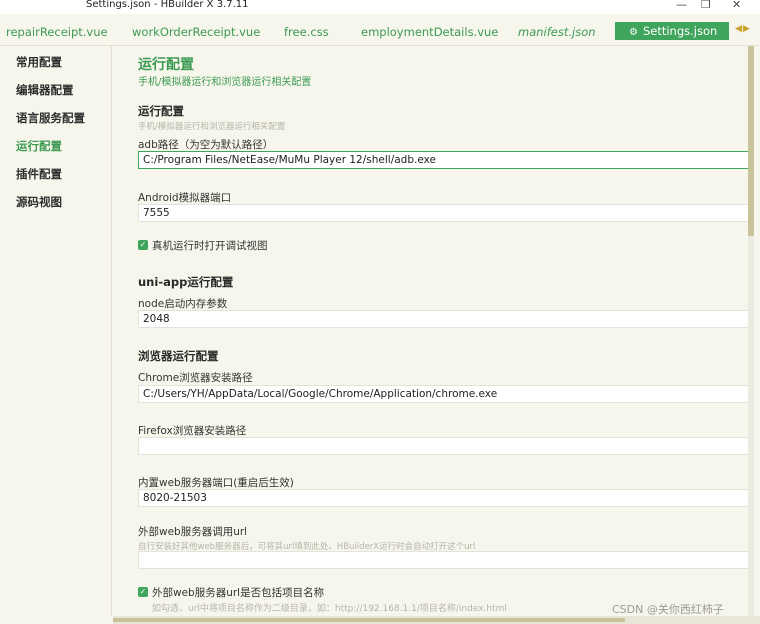 The image size is (760, 624). What do you see at coordinates (751, 331) in the screenshot?
I see `vertical-scrollbar` at bounding box center [751, 331].